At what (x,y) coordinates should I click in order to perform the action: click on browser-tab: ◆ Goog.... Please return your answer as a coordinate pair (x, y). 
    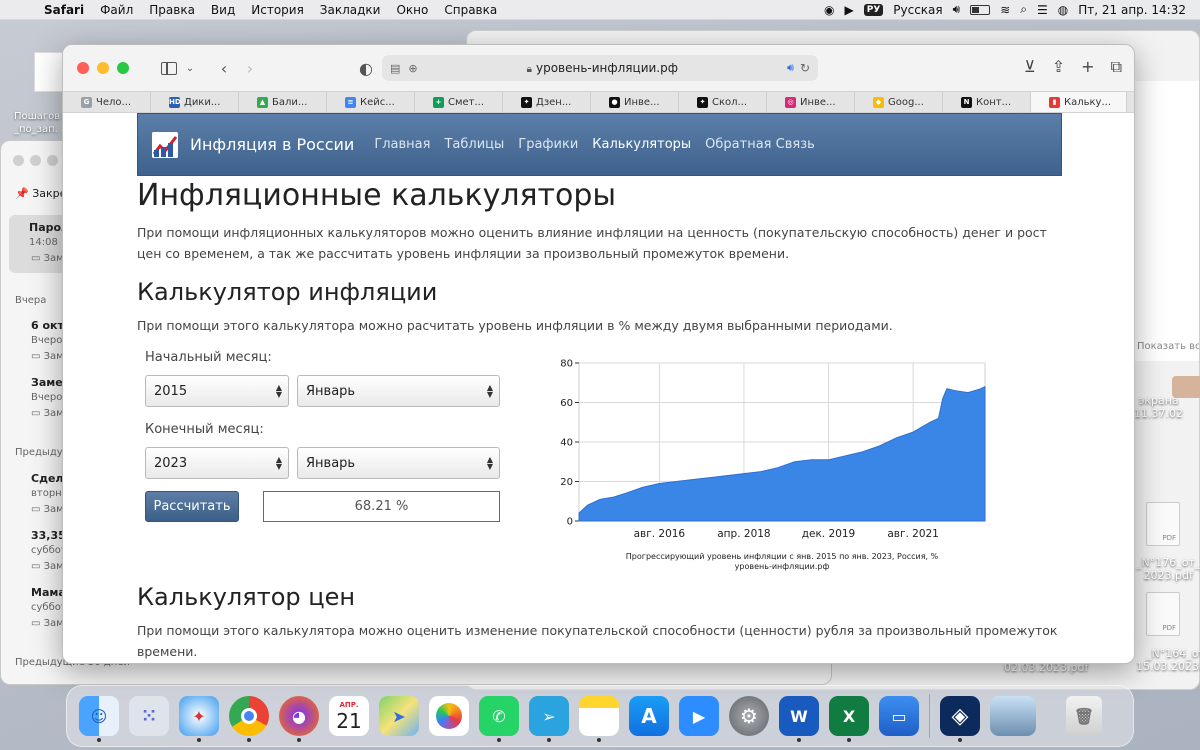
    Looking at the image, I should click on (899, 102).